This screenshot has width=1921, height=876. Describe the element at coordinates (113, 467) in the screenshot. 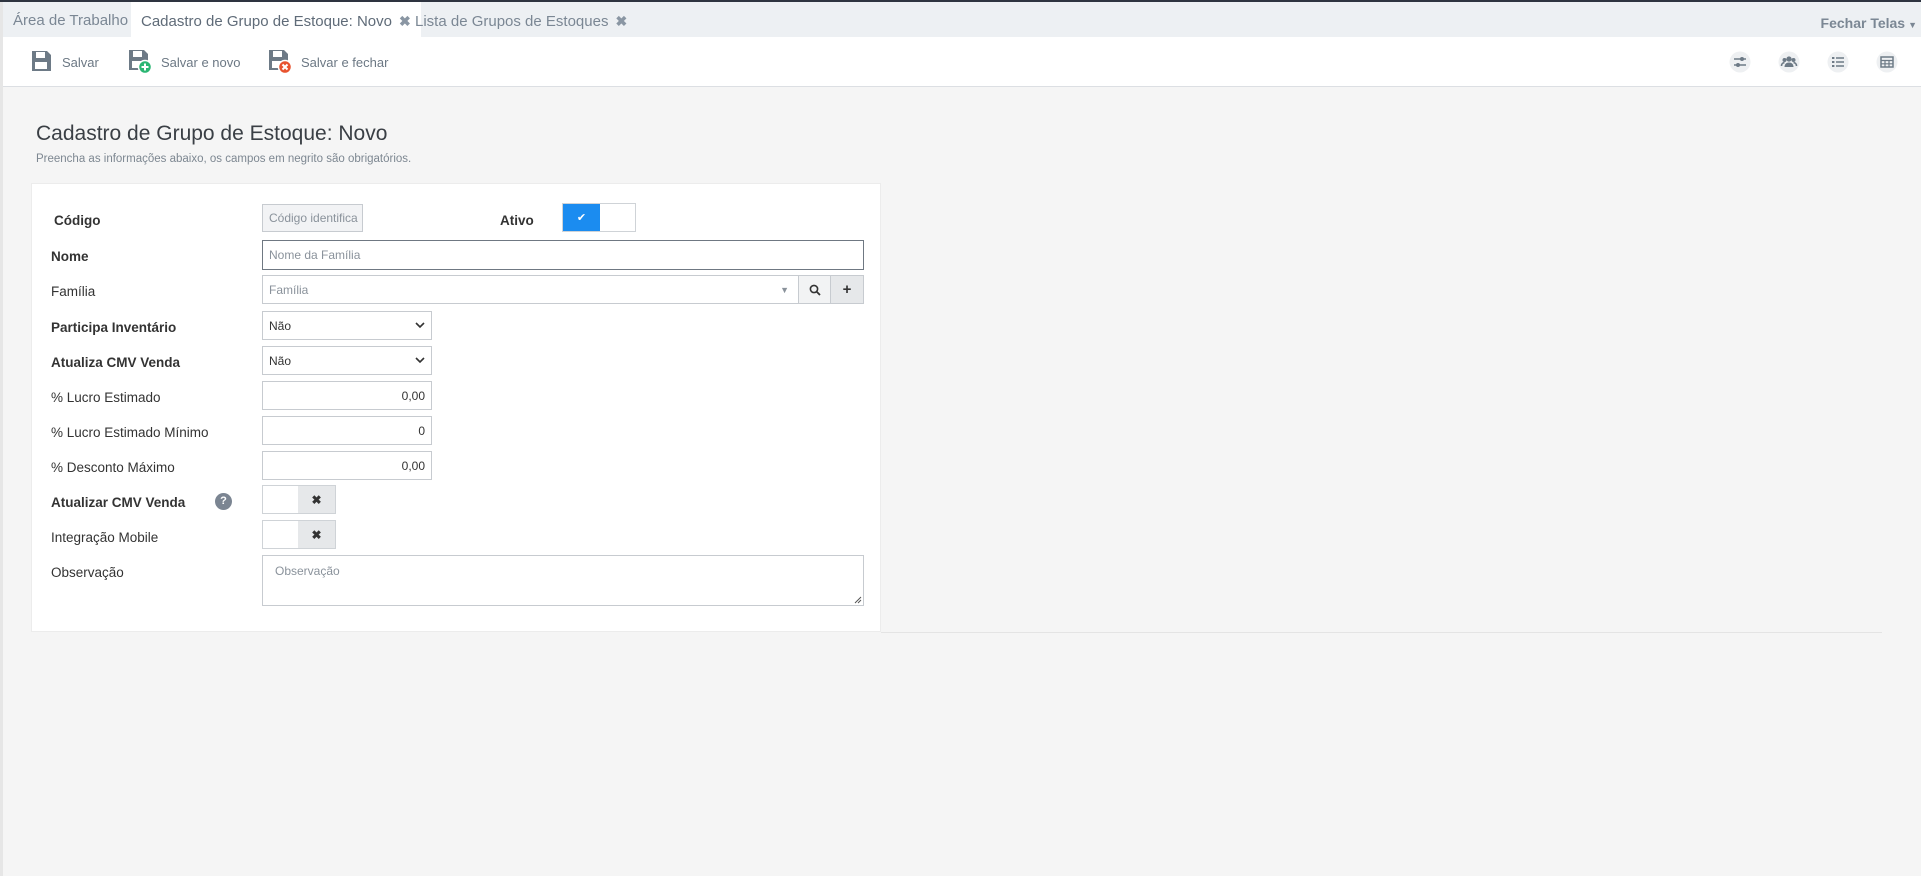

I see `desconto-maximo-label: % Desconto Máximo` at that location.